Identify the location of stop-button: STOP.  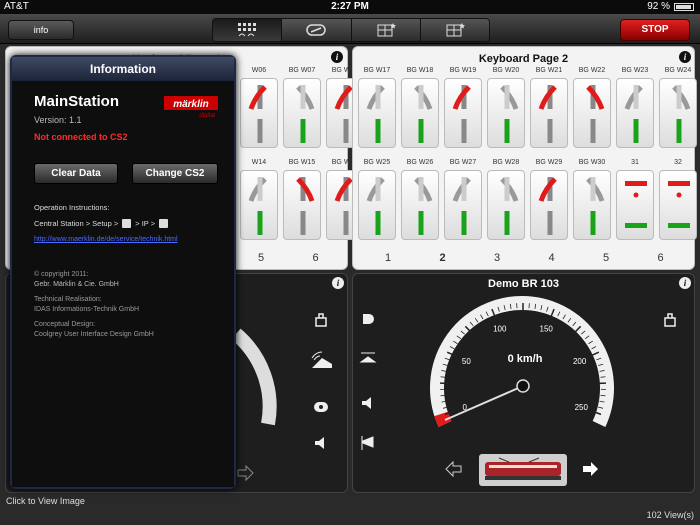
(655, 30).